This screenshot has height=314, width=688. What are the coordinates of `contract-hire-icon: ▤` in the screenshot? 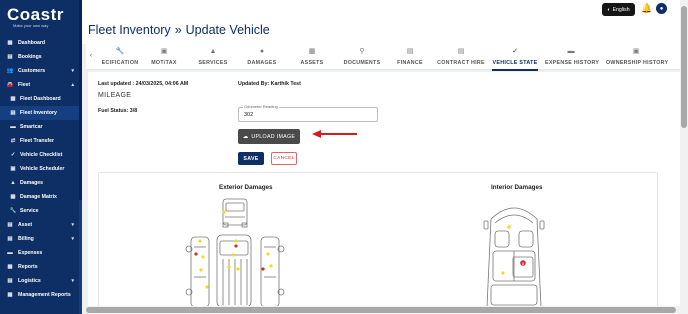 It's located at (461, 51).